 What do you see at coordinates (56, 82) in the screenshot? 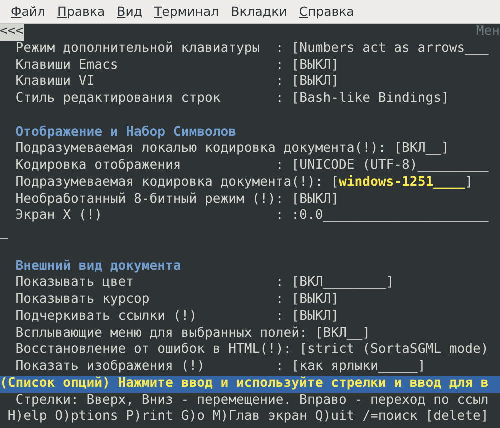
I see `option-label: Клавиши VI` at bounding box center [56, 82].